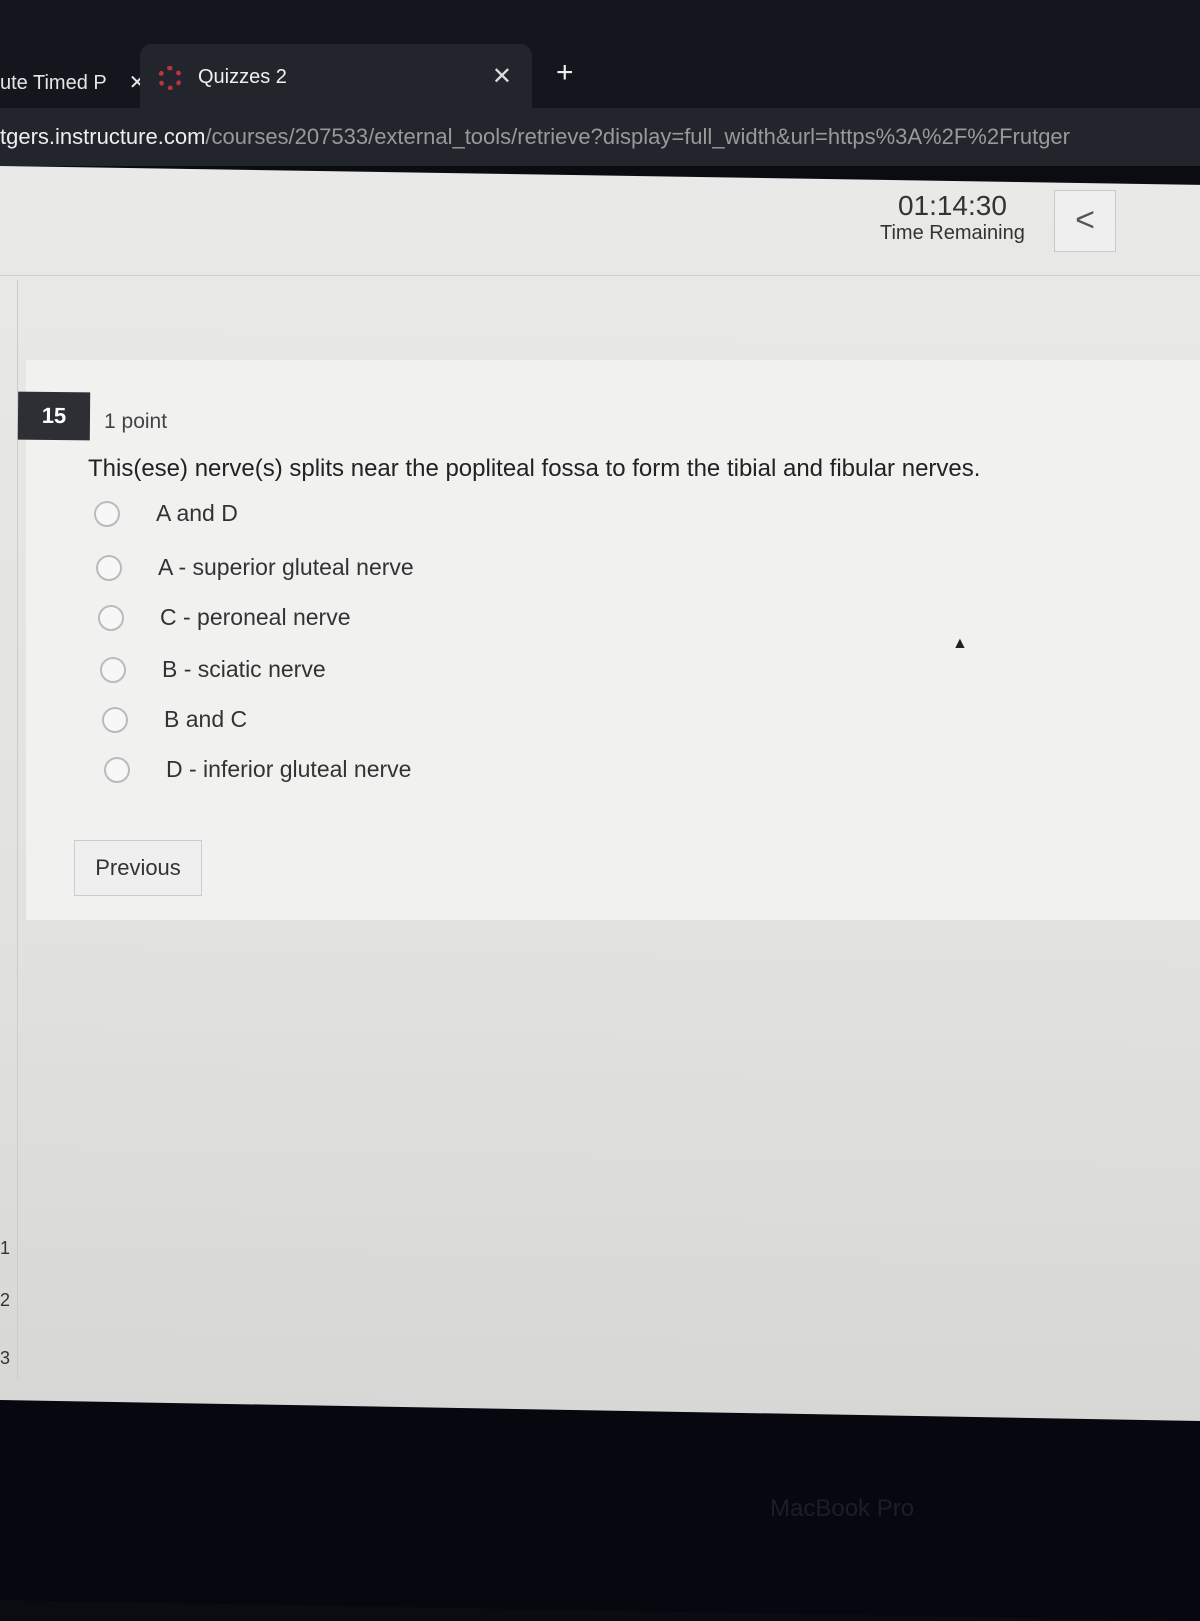  I want to click on url-host: tgers.instructure.com, so click(103, 136).